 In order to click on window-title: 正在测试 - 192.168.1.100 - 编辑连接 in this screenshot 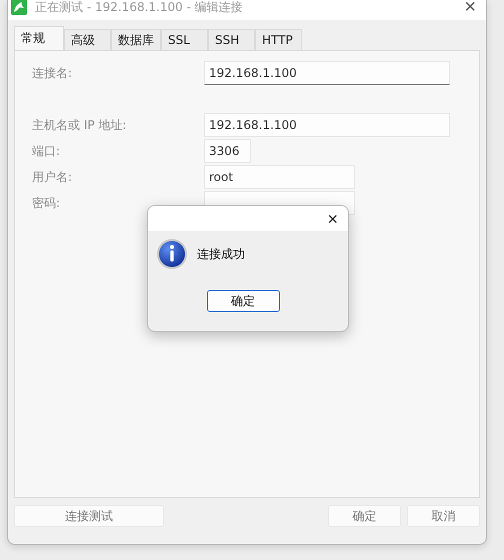, I will do `click(139, 8)`.